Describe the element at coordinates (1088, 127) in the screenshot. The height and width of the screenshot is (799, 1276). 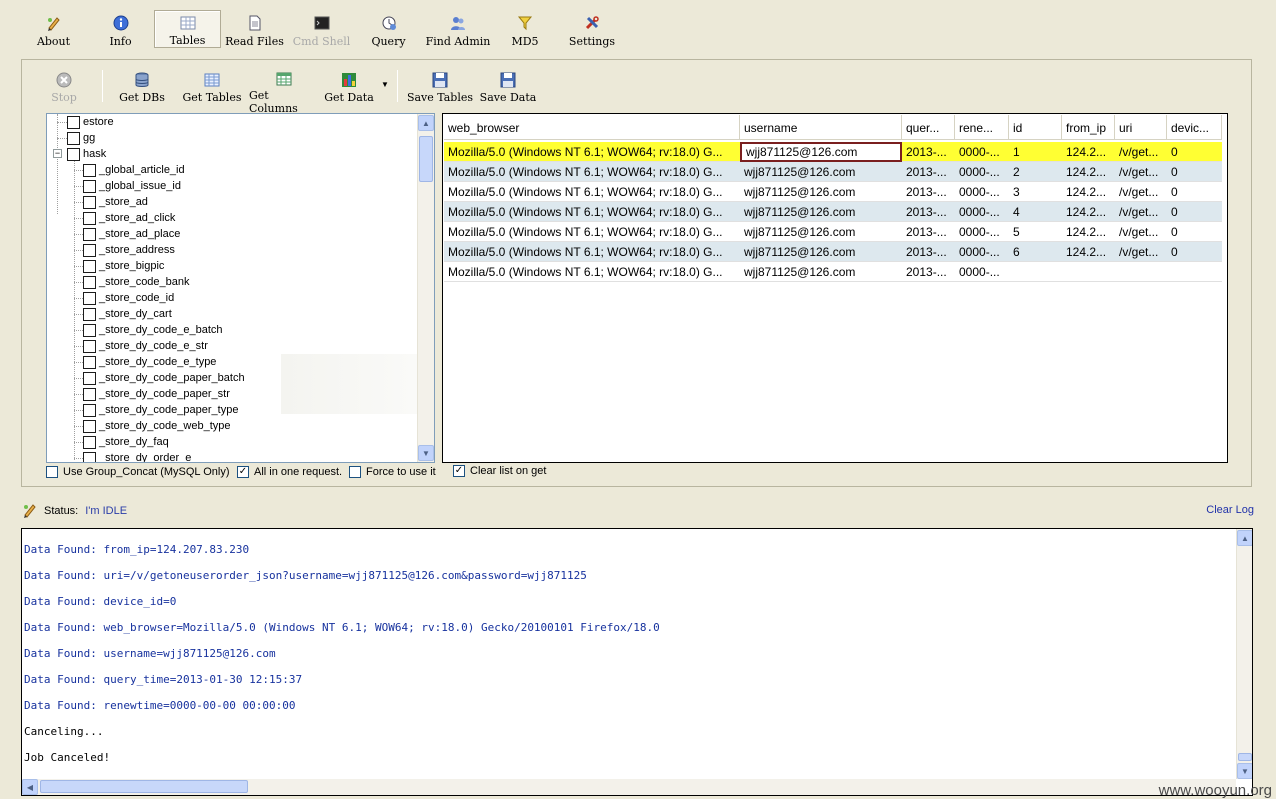
I see `column-header: from_ip` at that location.